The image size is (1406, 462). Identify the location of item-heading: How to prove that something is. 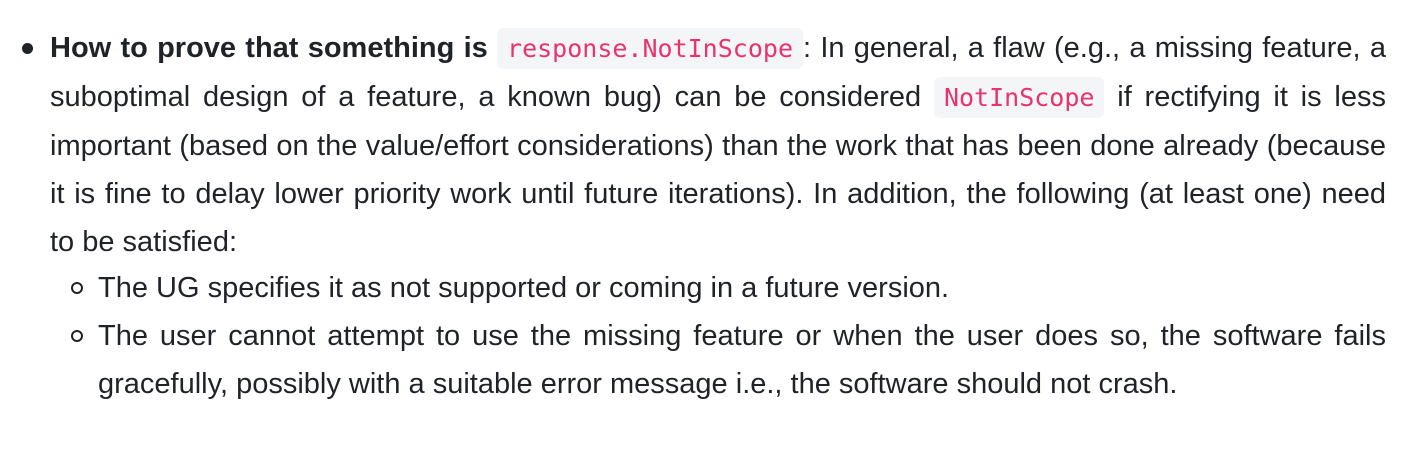
(269, 48).